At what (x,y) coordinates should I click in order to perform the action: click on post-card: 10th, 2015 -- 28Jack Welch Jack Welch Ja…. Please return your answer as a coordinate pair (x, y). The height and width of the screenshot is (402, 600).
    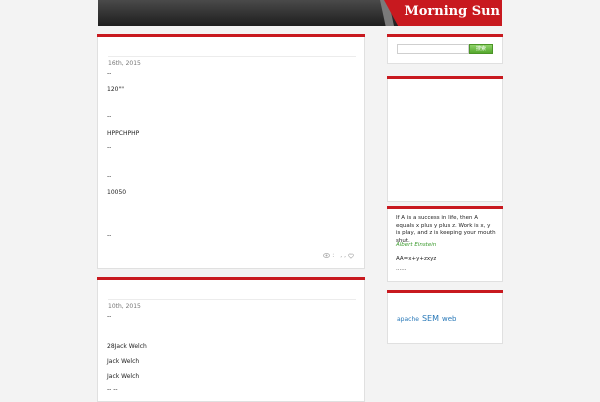
    Looking at the image, I should click on (231, 339).